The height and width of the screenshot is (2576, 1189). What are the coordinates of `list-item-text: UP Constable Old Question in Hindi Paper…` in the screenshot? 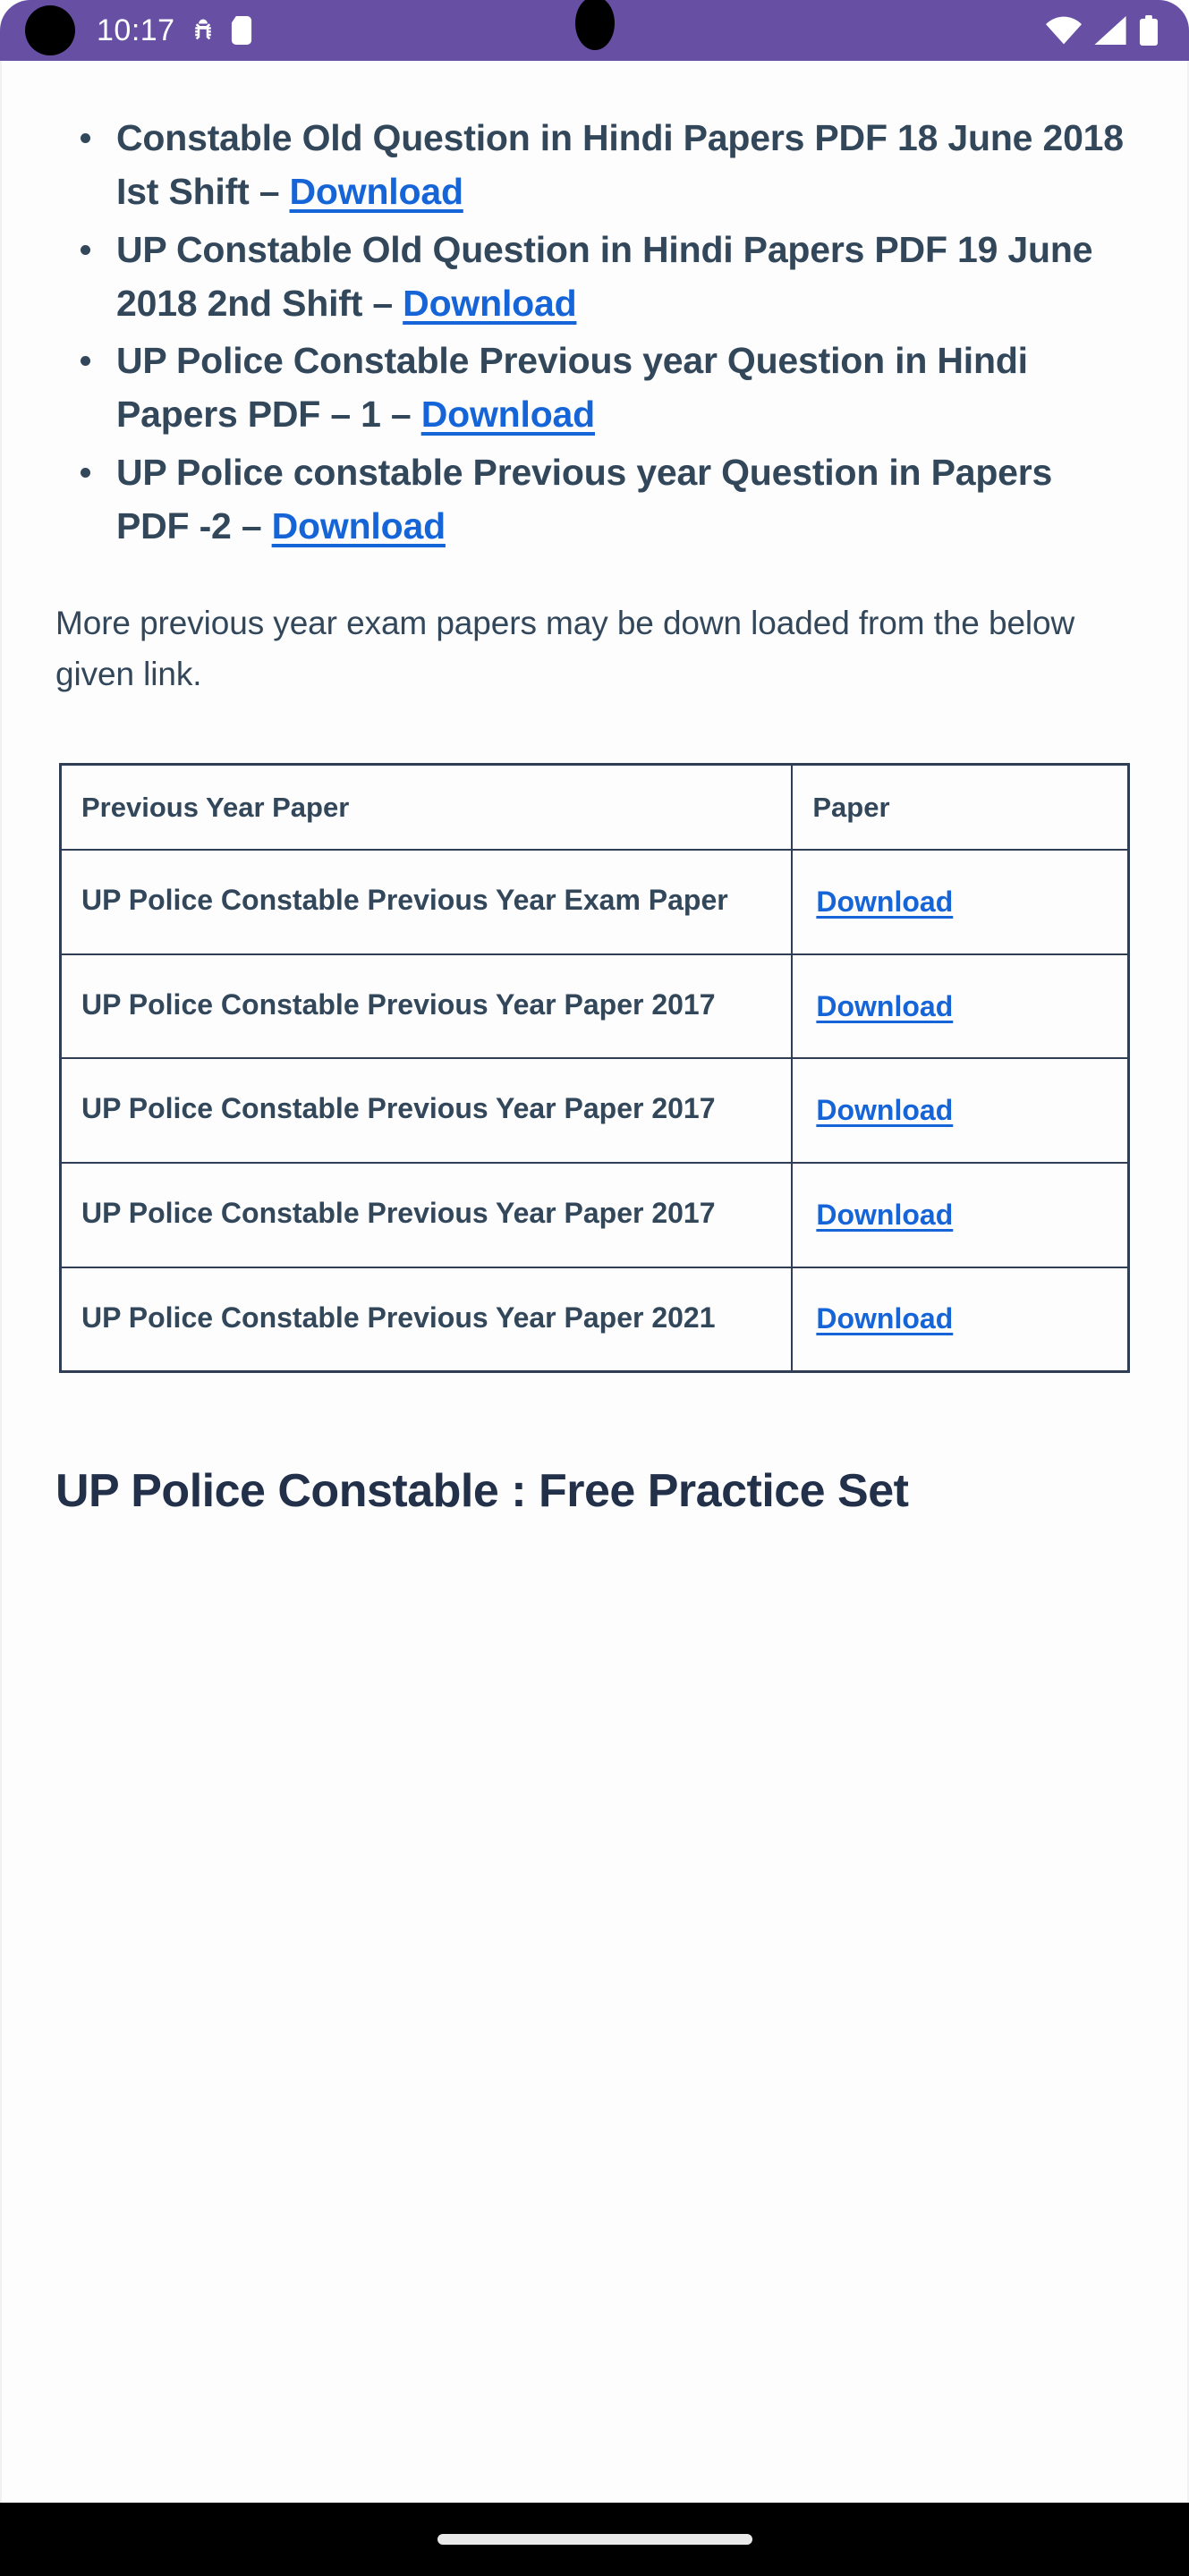 It's located at (604, 276).